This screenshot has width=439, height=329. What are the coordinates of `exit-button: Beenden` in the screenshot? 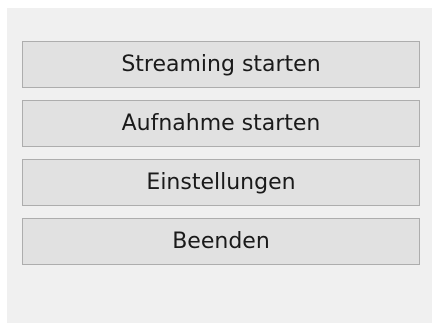 It's located at (221, 241).